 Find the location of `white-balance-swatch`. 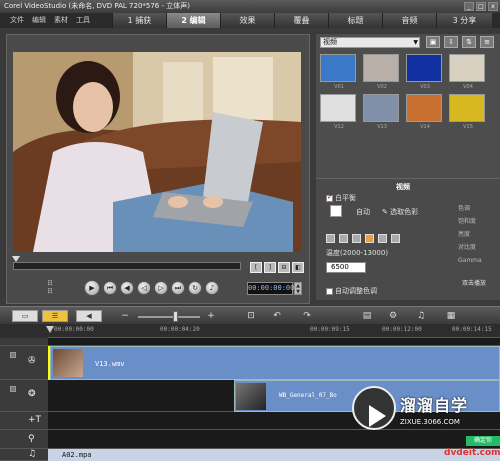

white-balance-swatch is located at coordinates (336, 211).